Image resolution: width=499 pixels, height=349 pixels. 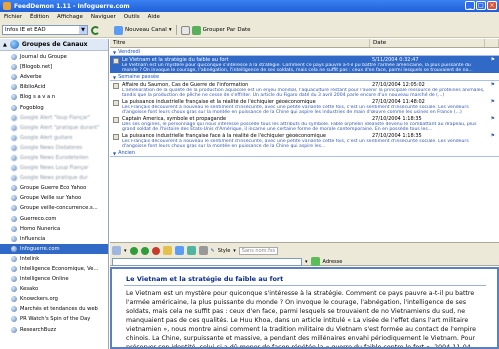 I want to click on date-group-header: ▼ Ancien, so click(x=304, y=153).